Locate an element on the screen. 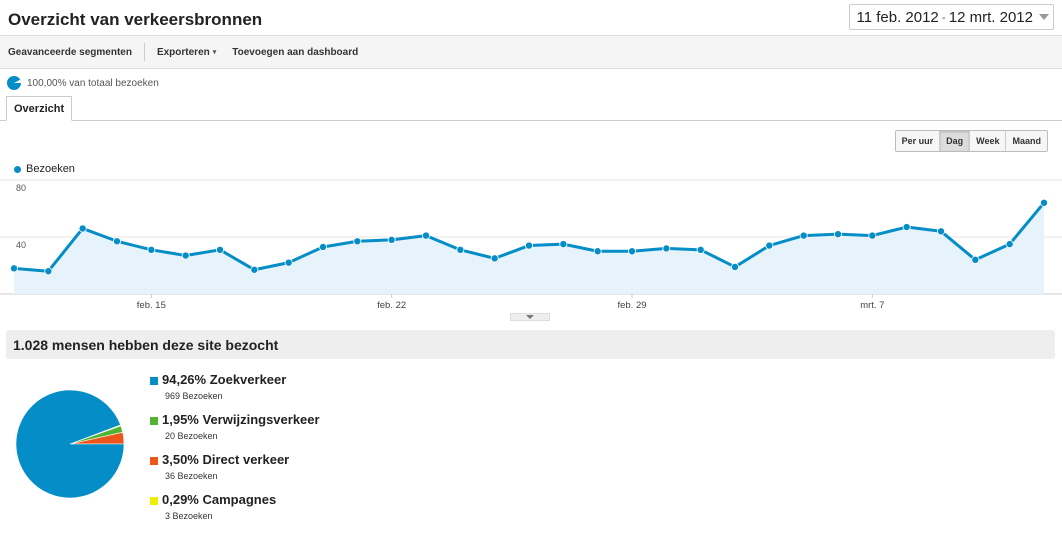  source-label: 94,26% Zoekverkeer is located at coordinates (224, 379).